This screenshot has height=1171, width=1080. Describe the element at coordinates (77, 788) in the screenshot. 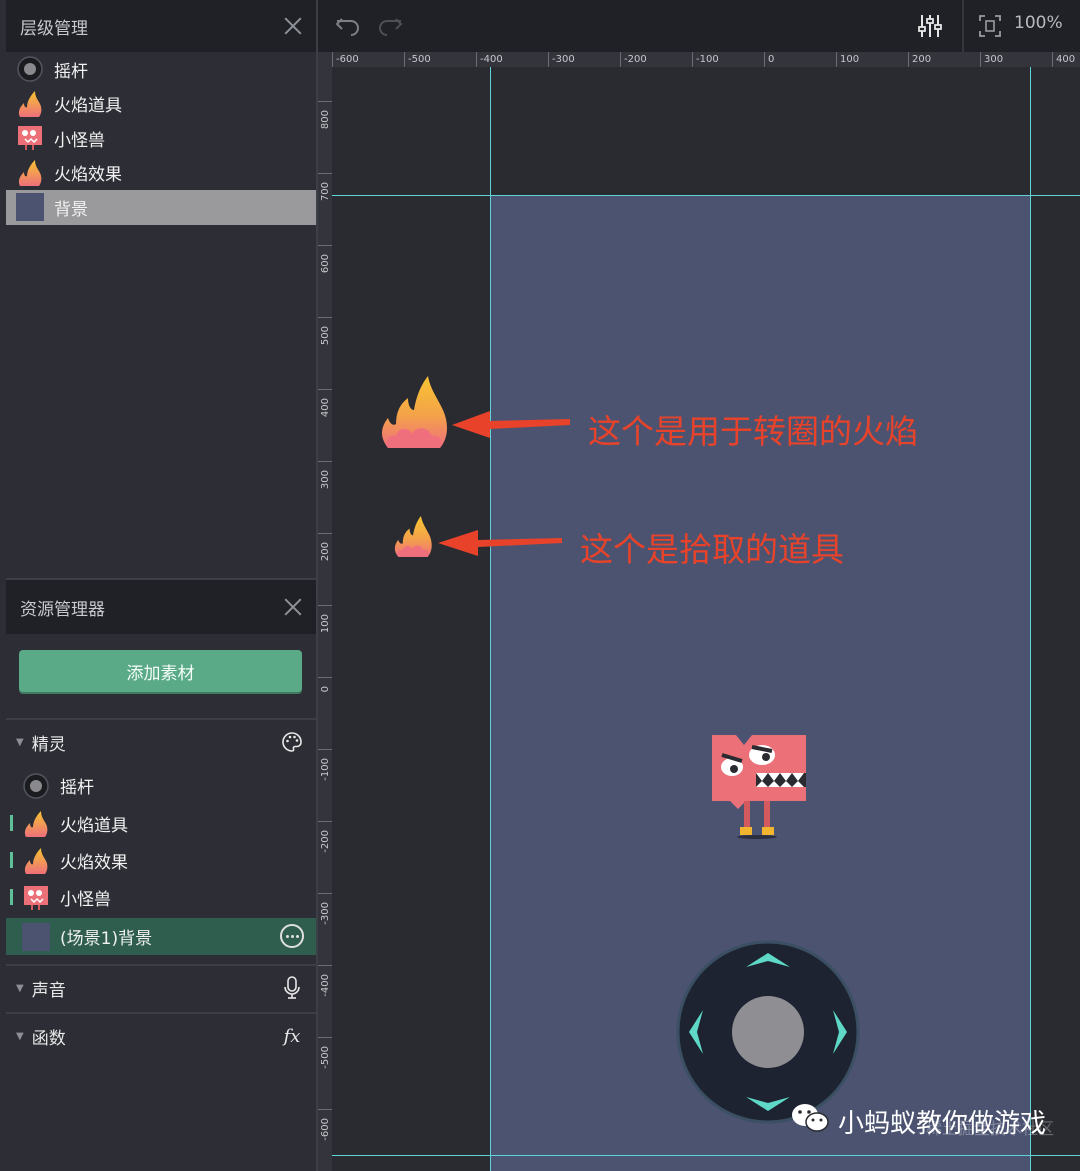

I see `asset-item-label: 摇杆` at that location.